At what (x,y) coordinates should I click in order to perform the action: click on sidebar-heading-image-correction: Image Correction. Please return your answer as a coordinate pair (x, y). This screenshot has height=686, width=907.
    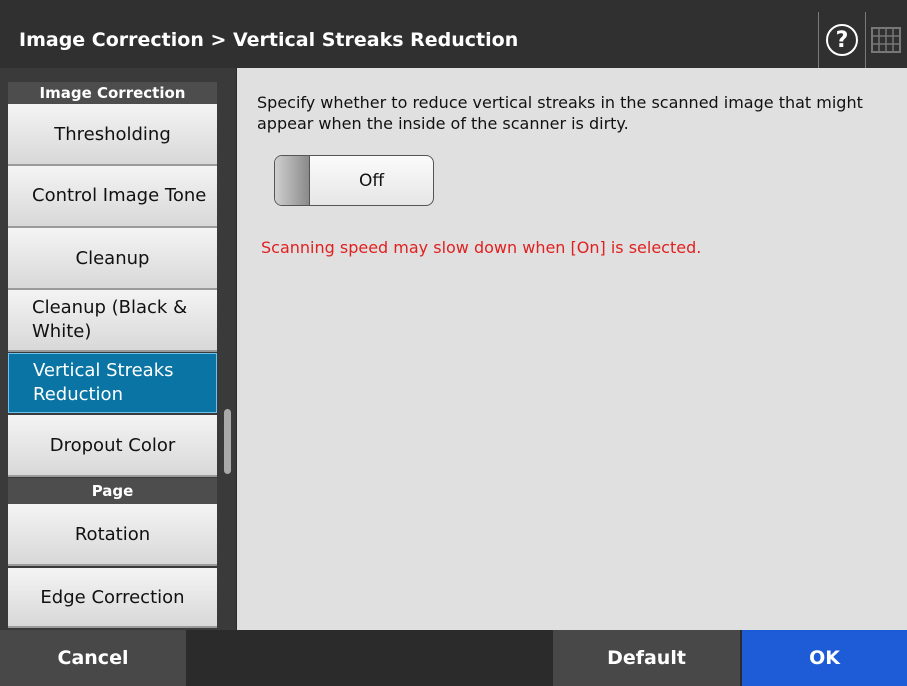
    Looking at the image, I should click on (112, 93).